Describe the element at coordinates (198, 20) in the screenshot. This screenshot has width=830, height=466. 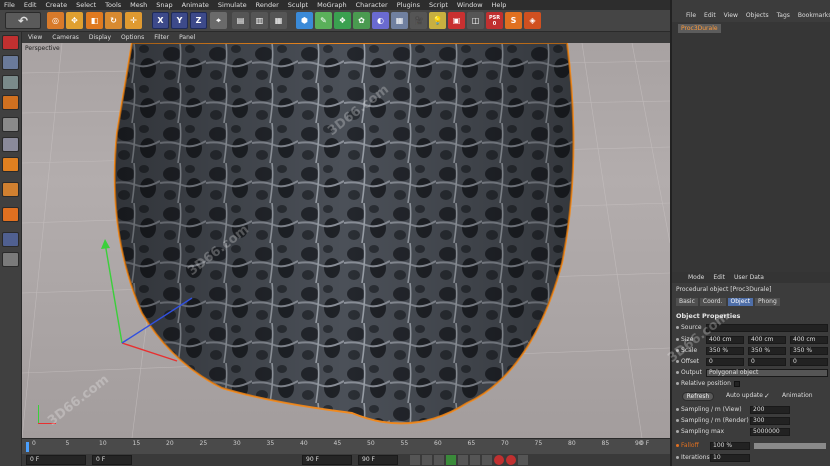
I see `axis-z-button: Z` at that location.